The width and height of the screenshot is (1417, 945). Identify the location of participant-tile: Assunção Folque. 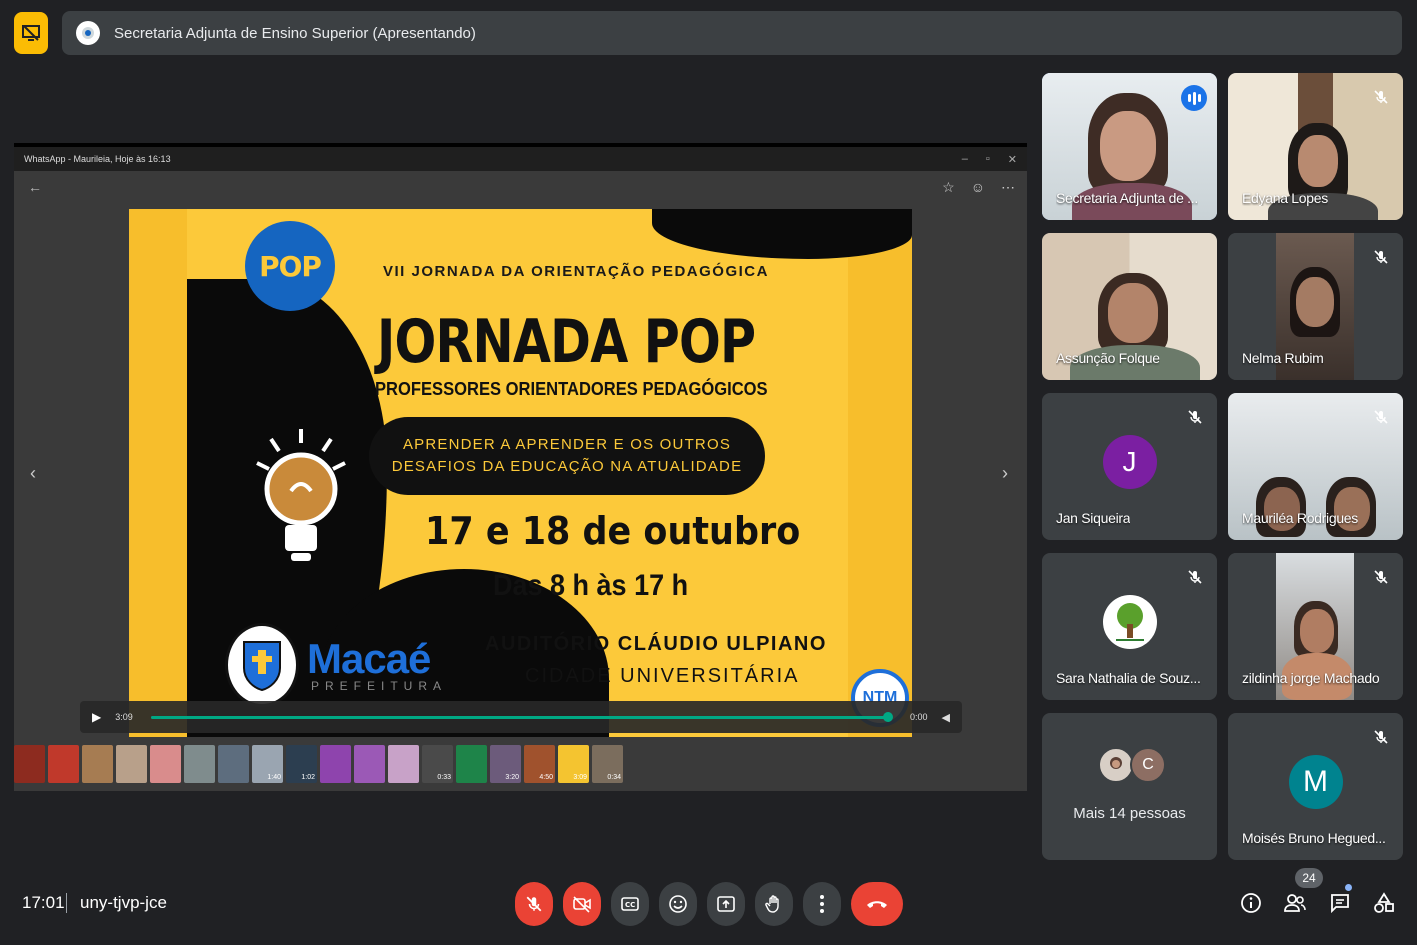
(1129, 306).